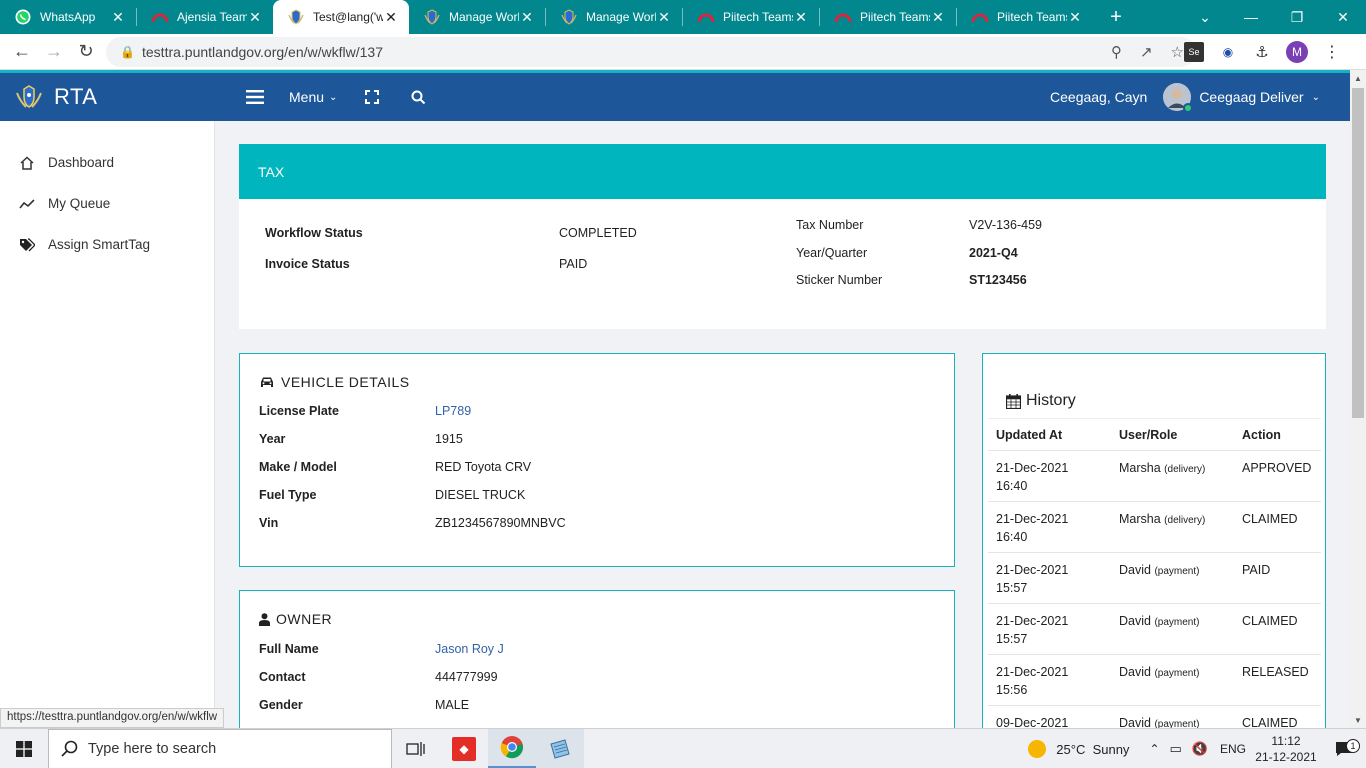 Image resolution: width=1366 pixels, height=768 pixels. What do you see at coordinates (295, 619) in the screenshot?
I see `owner-title: OWNER` at bounding box center [295, 619].